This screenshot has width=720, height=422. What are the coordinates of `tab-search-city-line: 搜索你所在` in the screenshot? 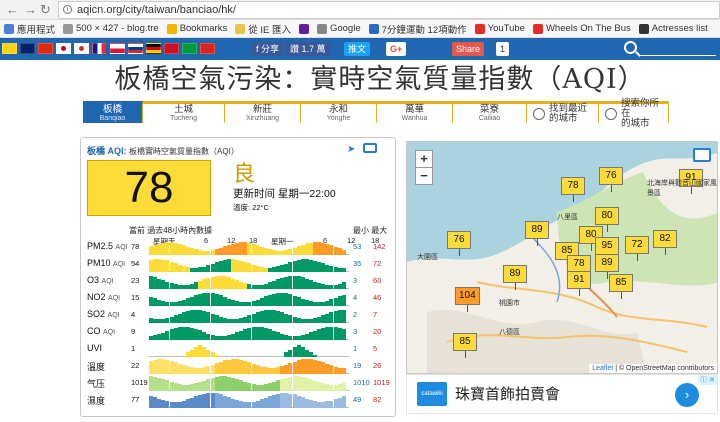 It's located at (640, 108).